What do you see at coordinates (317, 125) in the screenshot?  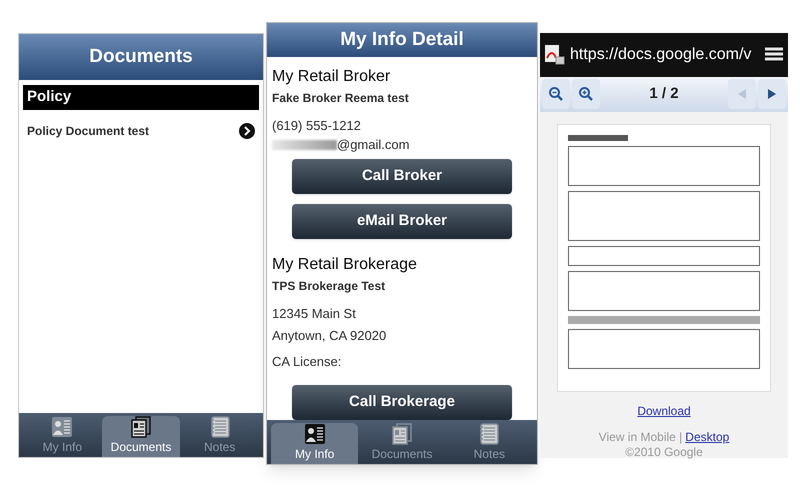 I see `phone-number: (619) 555-1212` at bounding box center [317, 125].